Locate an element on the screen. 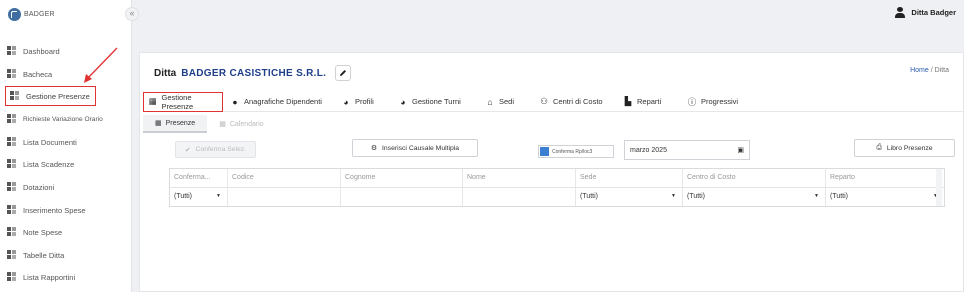 The image size is (964, 292). filter-conferma: (Tutti) ▼ is located at coordinates (199, 197).